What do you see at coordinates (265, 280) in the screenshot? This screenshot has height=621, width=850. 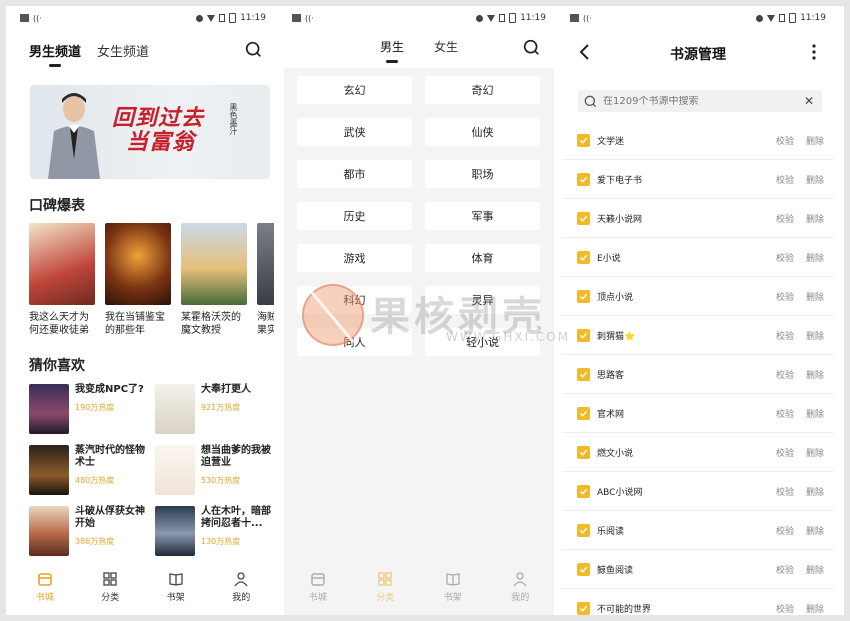 I see `rec-book: 海贼果实` at bounding box center [265, 280].